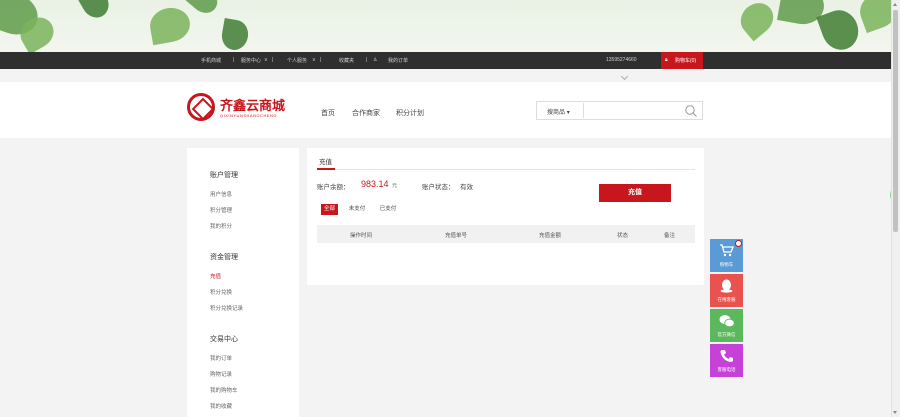 The image size is (900, 417). What do you see at coordinates (726, 334) in the screenshot?
I see `float-wechat-label: 官方微信` at bounding box center [726, 334].